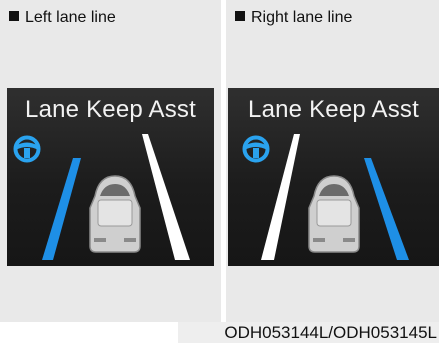 Image resolution: width=439 pixels, height=343 pixels. What do you see at coordinates (61, 209) in the screenshot?
I see `left-lane-line` at bounding box center [61, 209].